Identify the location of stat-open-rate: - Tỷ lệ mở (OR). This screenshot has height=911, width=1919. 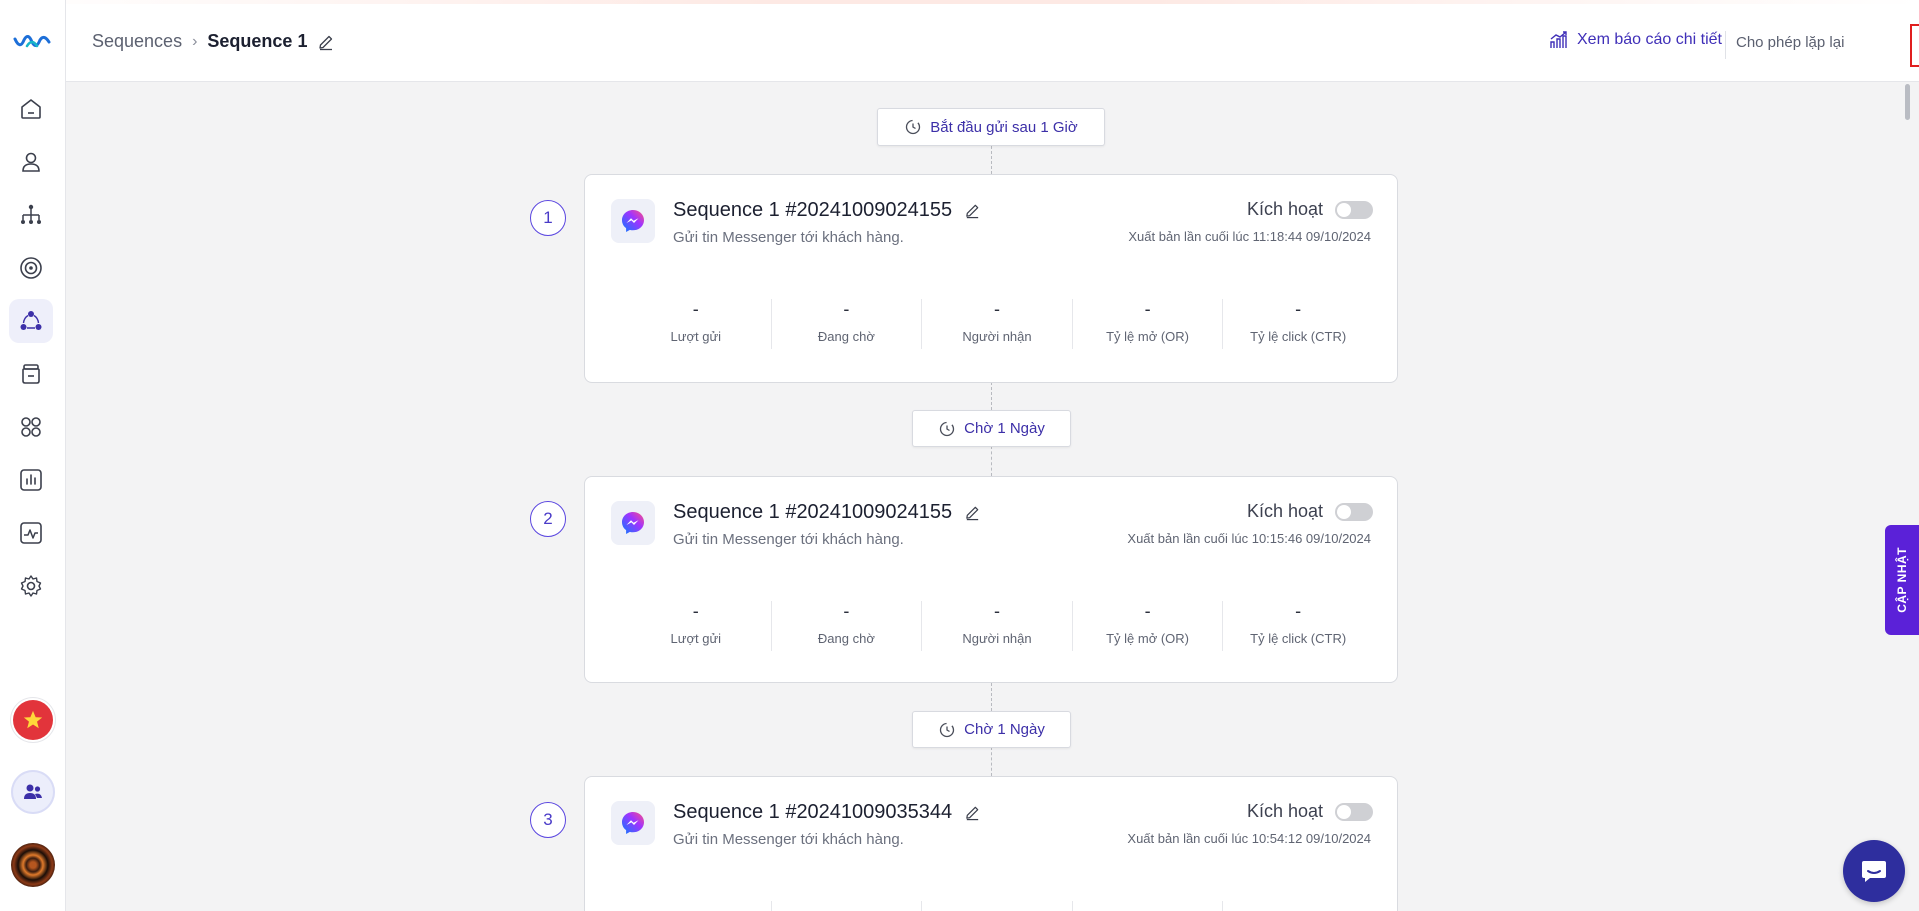
(1148, 324).